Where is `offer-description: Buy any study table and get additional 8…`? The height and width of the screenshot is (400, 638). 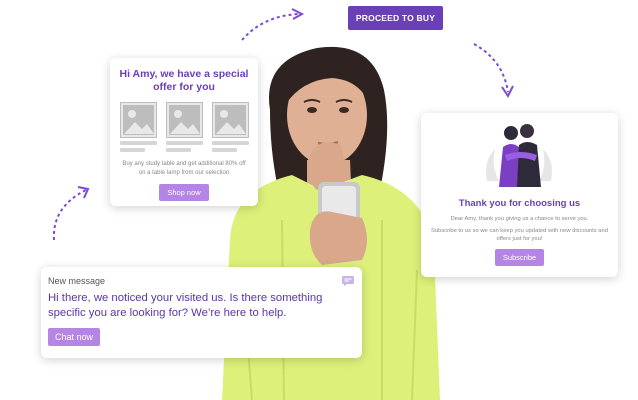 offer-description: Buy any study table and get additional 8… is located at coordinates (184, 168).